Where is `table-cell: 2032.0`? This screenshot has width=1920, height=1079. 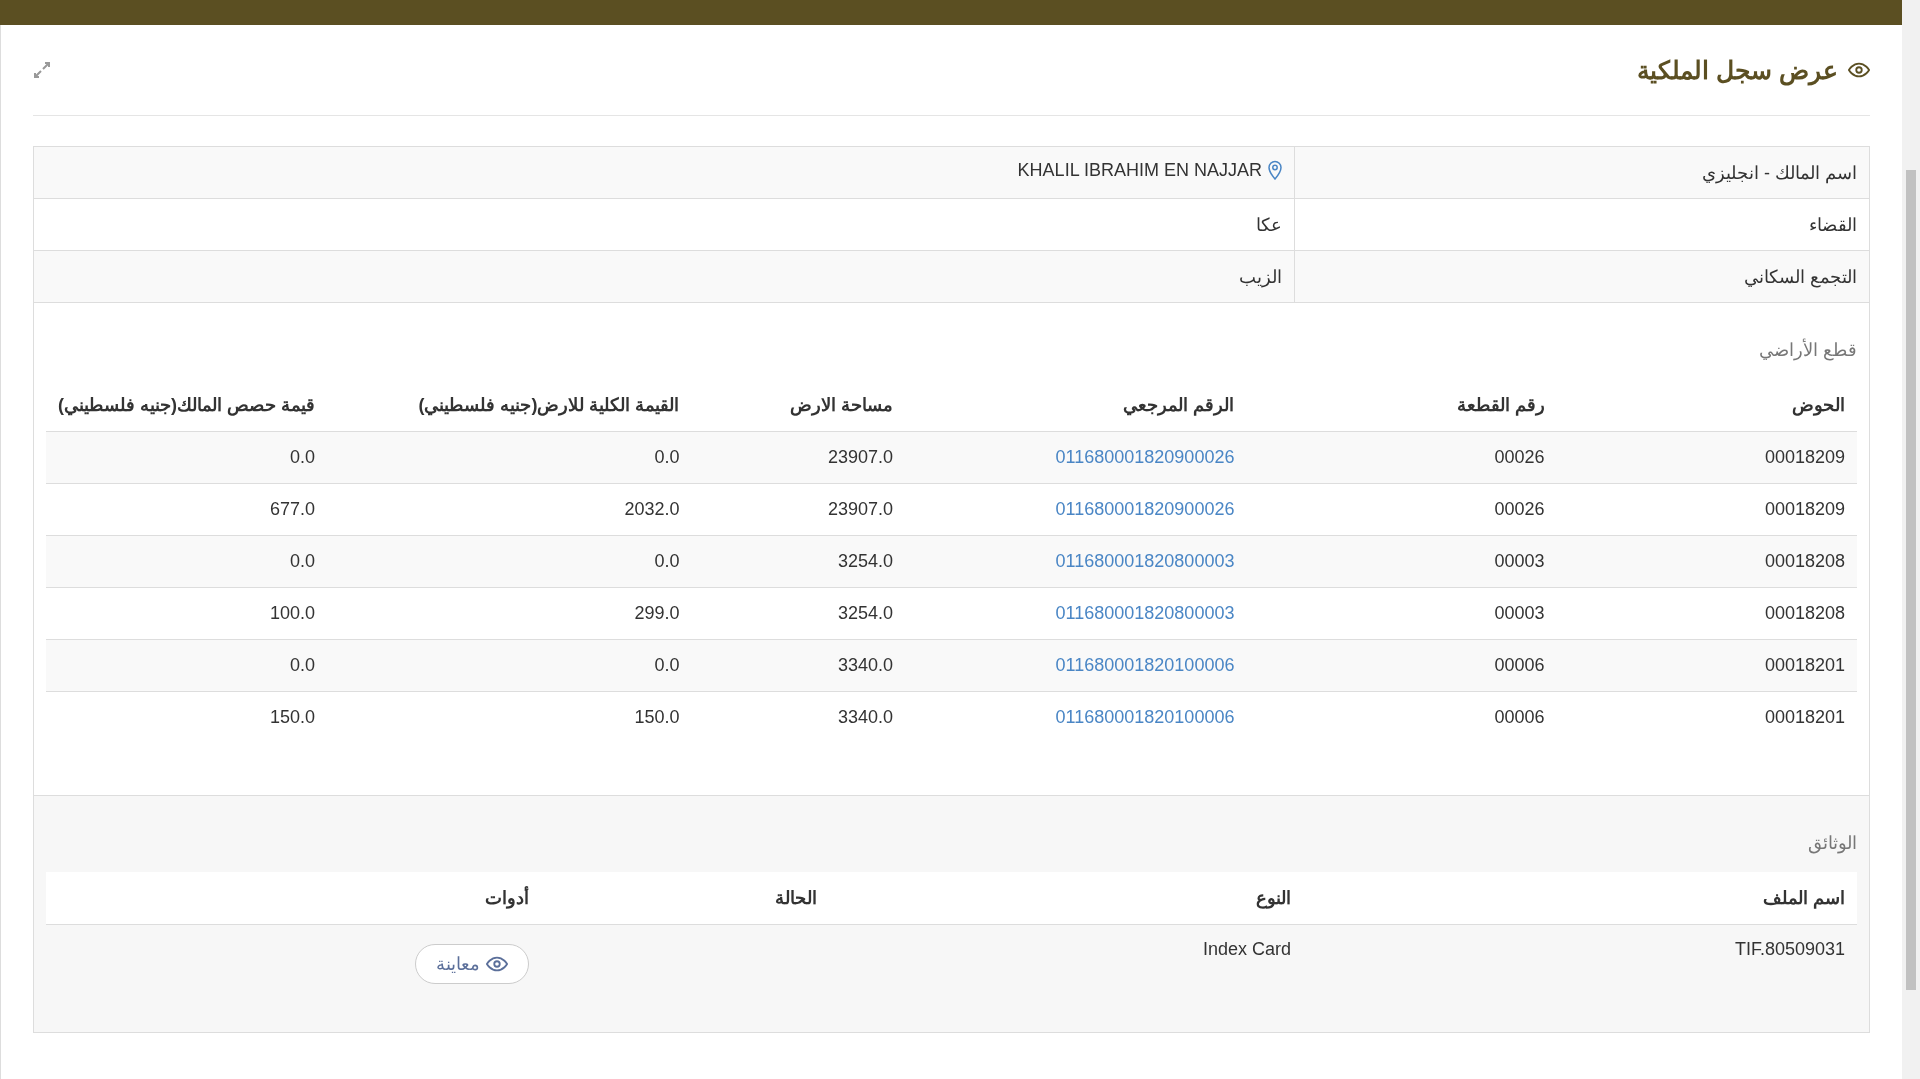 table-cell: 2032.0 is located at coordinates (652, 509).